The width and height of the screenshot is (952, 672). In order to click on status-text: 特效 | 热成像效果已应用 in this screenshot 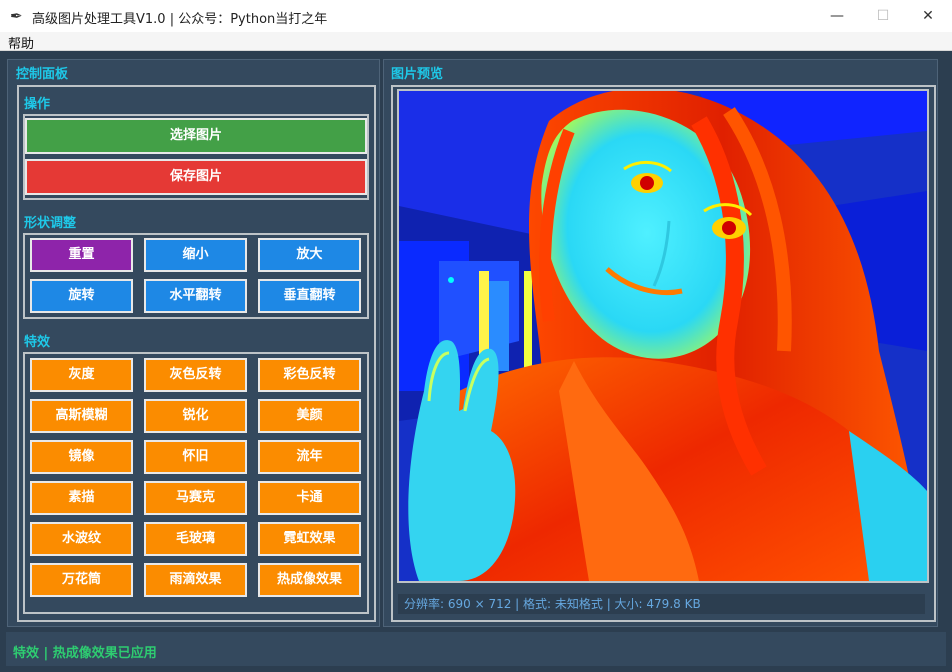, I will do `click(85, 653)`.